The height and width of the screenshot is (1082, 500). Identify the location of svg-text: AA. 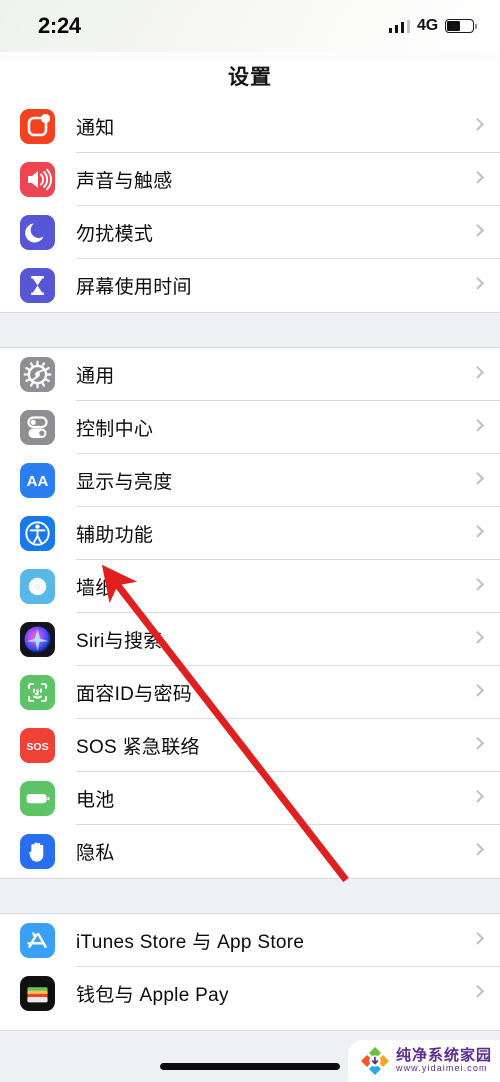
(38, 481).